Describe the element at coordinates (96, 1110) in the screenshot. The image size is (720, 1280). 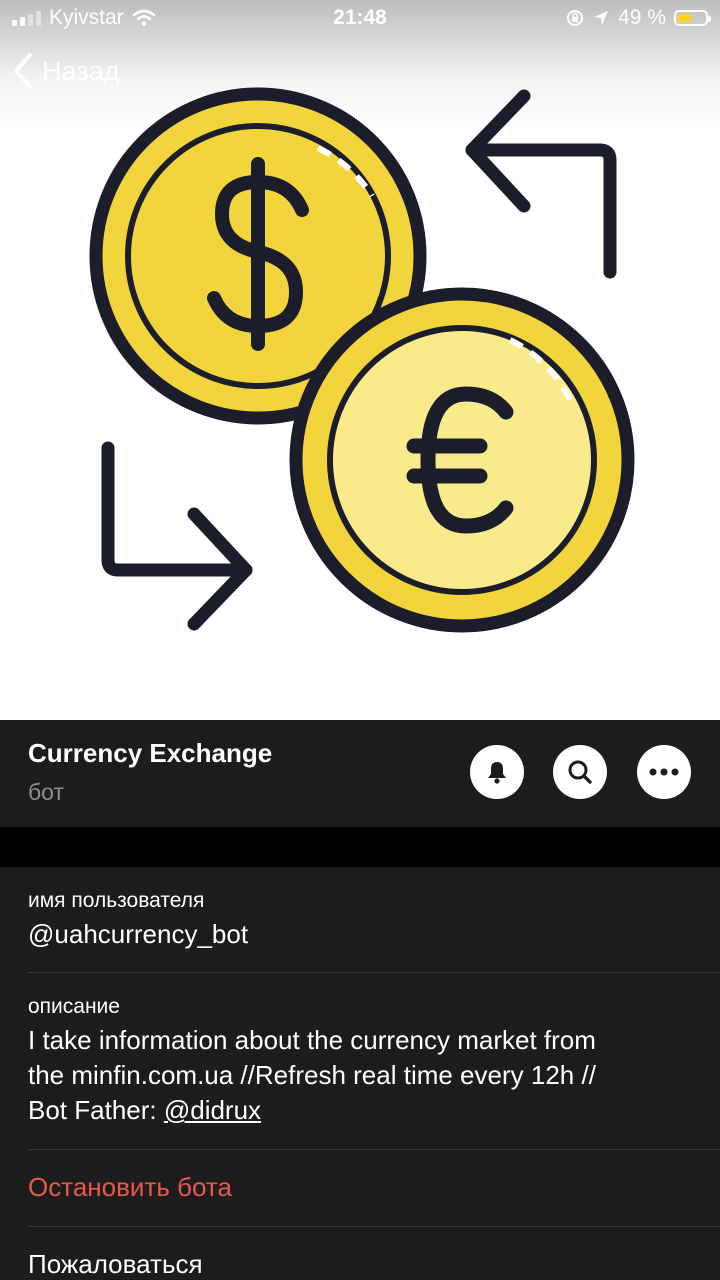
I see `description-prefix: Bot Father:` at that location.